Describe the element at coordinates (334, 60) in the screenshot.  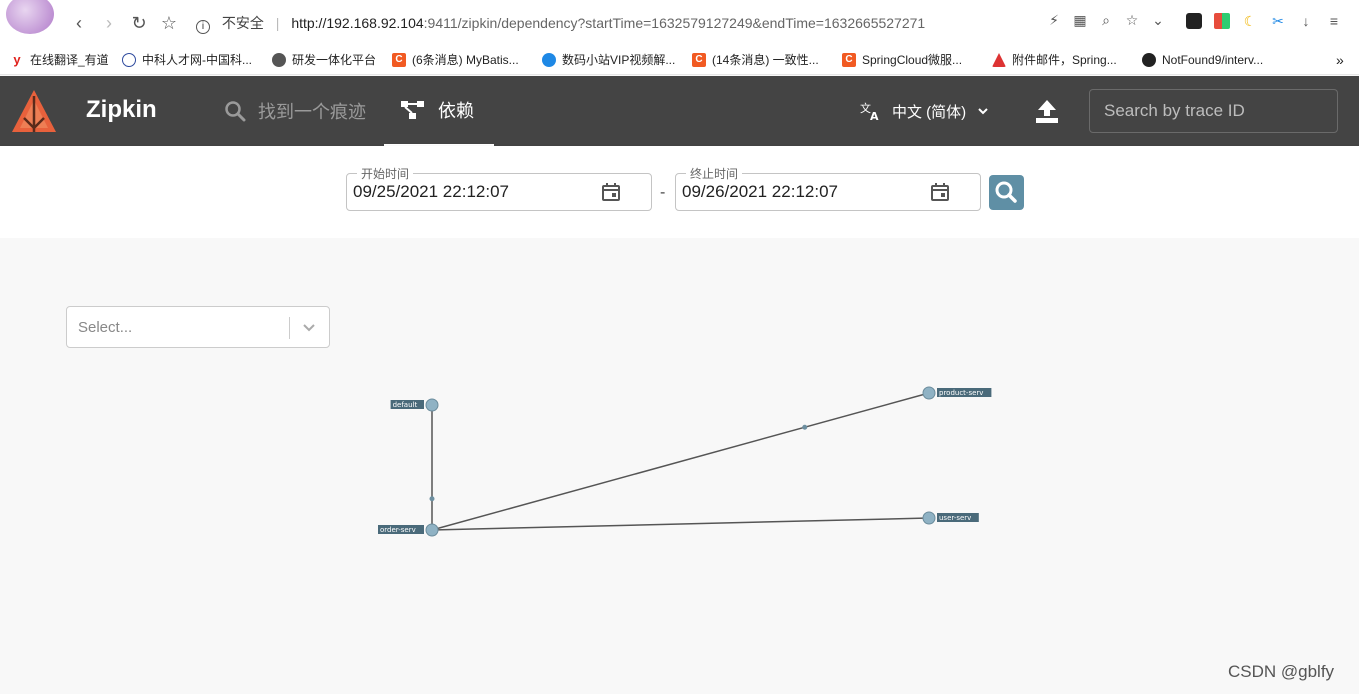
I see `bookmark-label: 研发一体化平台` at that location.